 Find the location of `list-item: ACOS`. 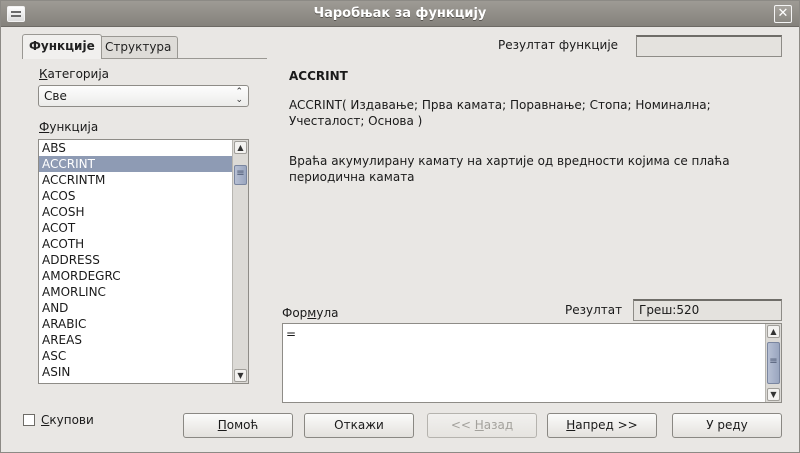

list-item: ACOS is located at coordinates (136, 196).